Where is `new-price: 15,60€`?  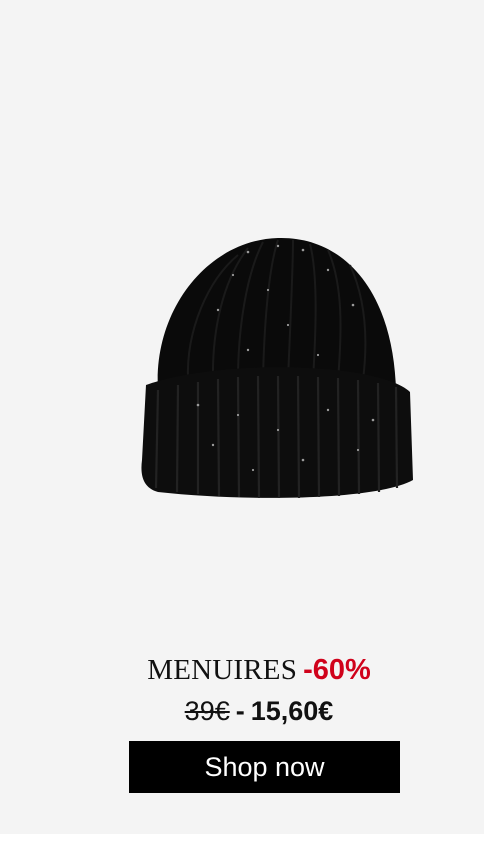
new-price: 15,60€ is located at coordinates (292, 711).